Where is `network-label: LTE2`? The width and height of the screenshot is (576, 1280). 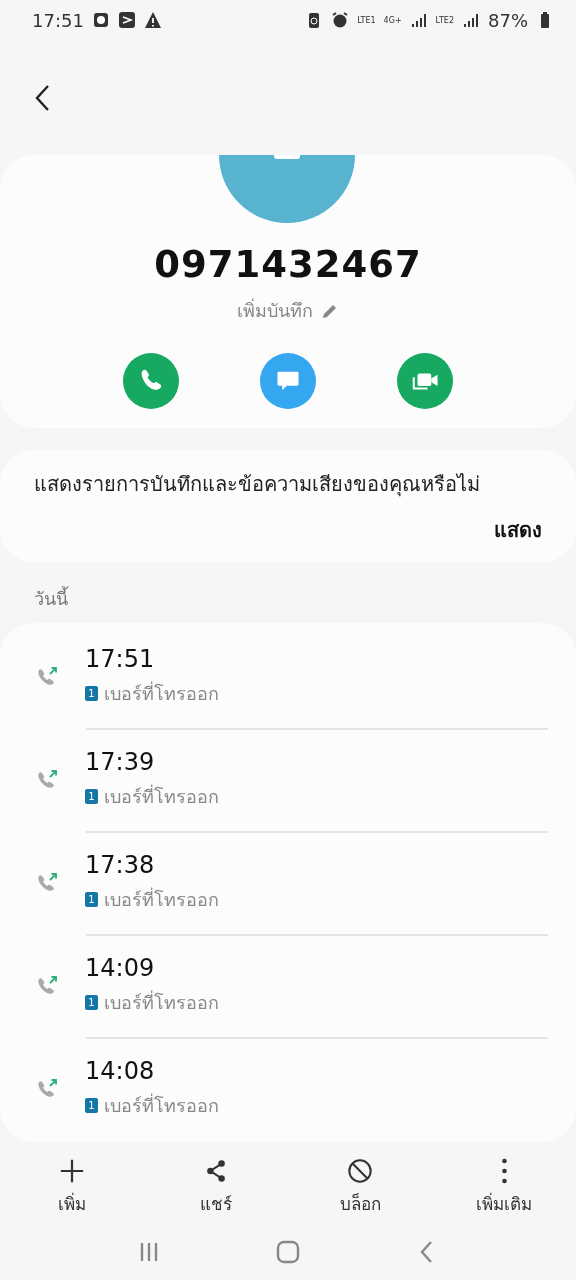
network-label: LTE2 is located at coordinates (444, 20).